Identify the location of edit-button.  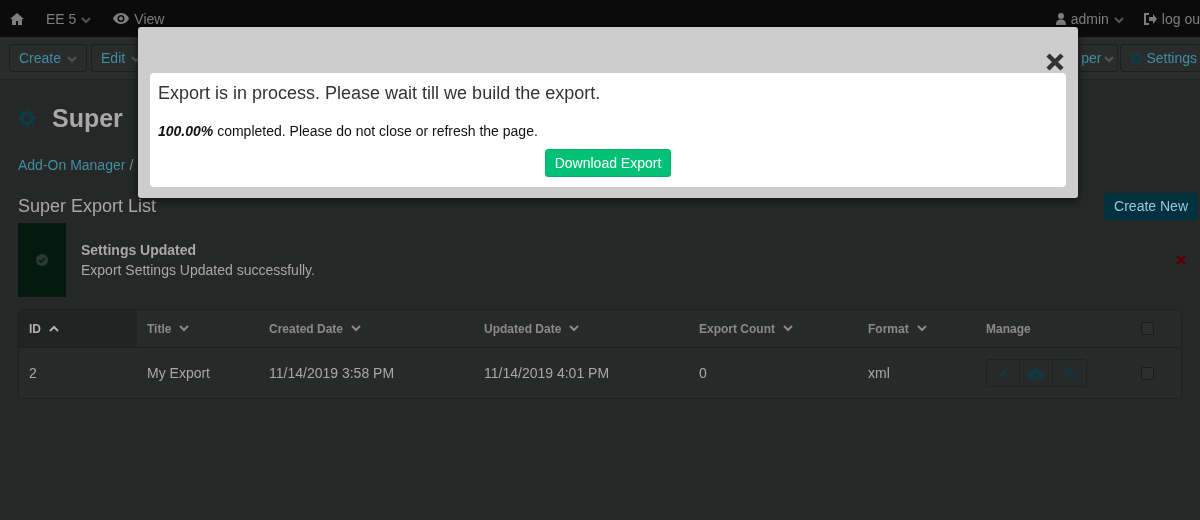
(1003, 373).